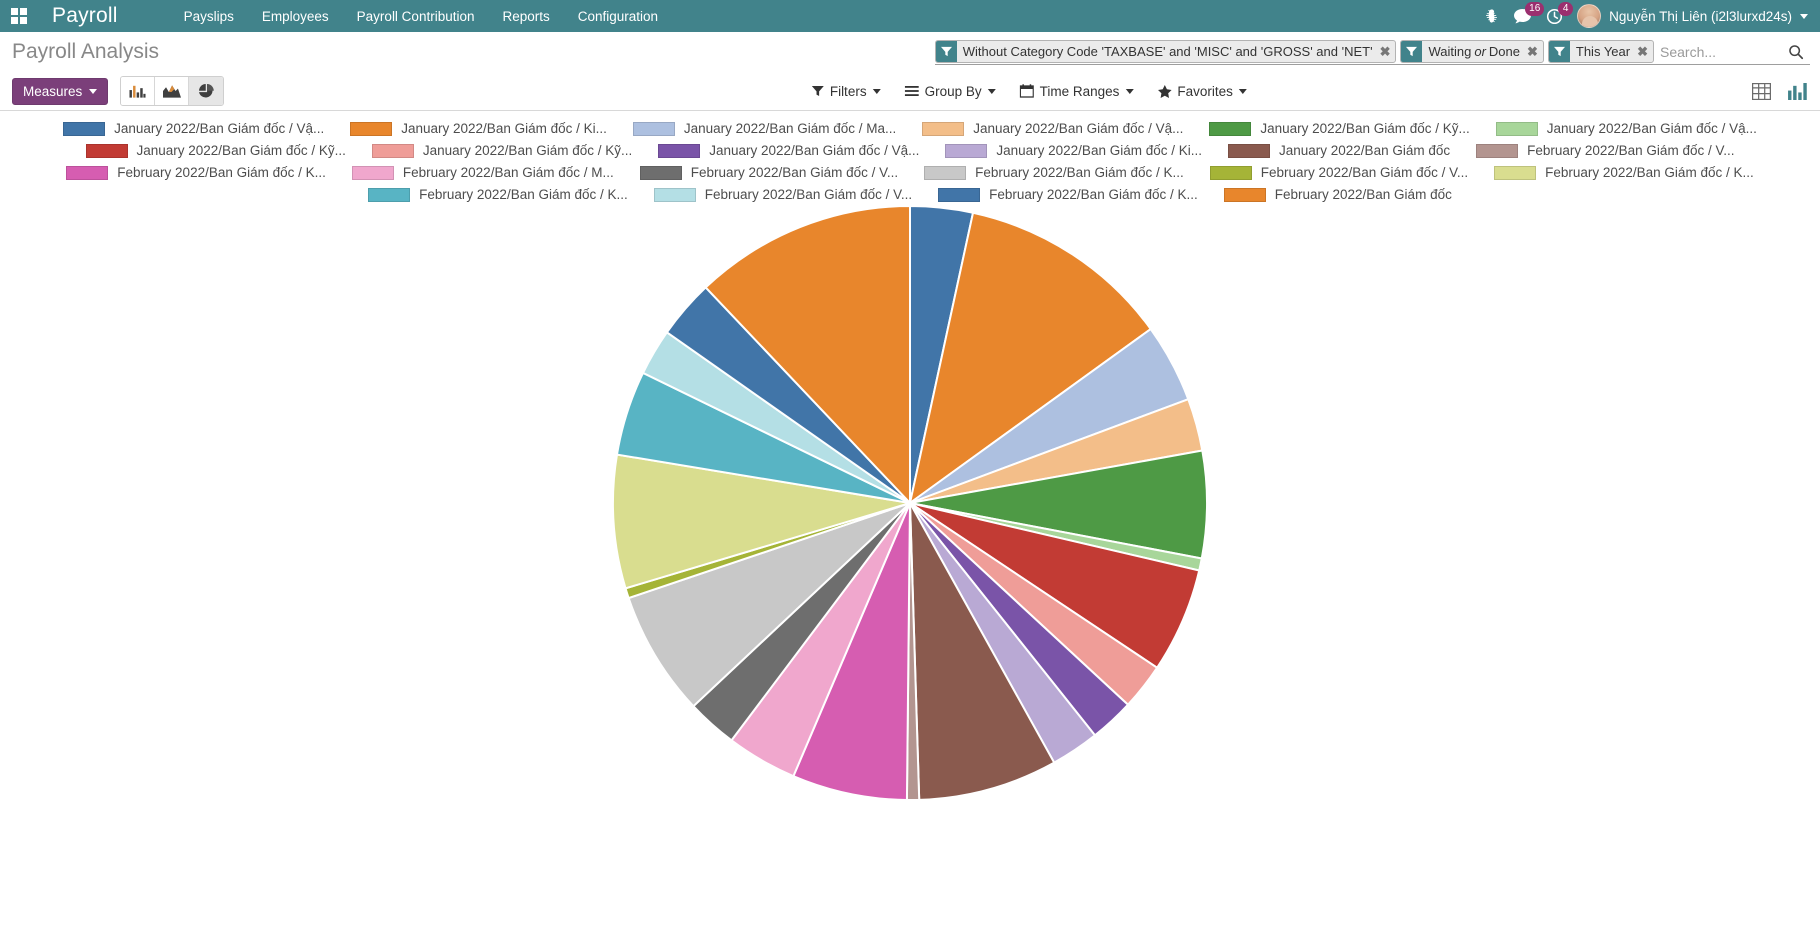 This screenshot has width=1820, height=934. I want to click on search-facet-state: Waiting or Done ✖, so click(1472, 51).